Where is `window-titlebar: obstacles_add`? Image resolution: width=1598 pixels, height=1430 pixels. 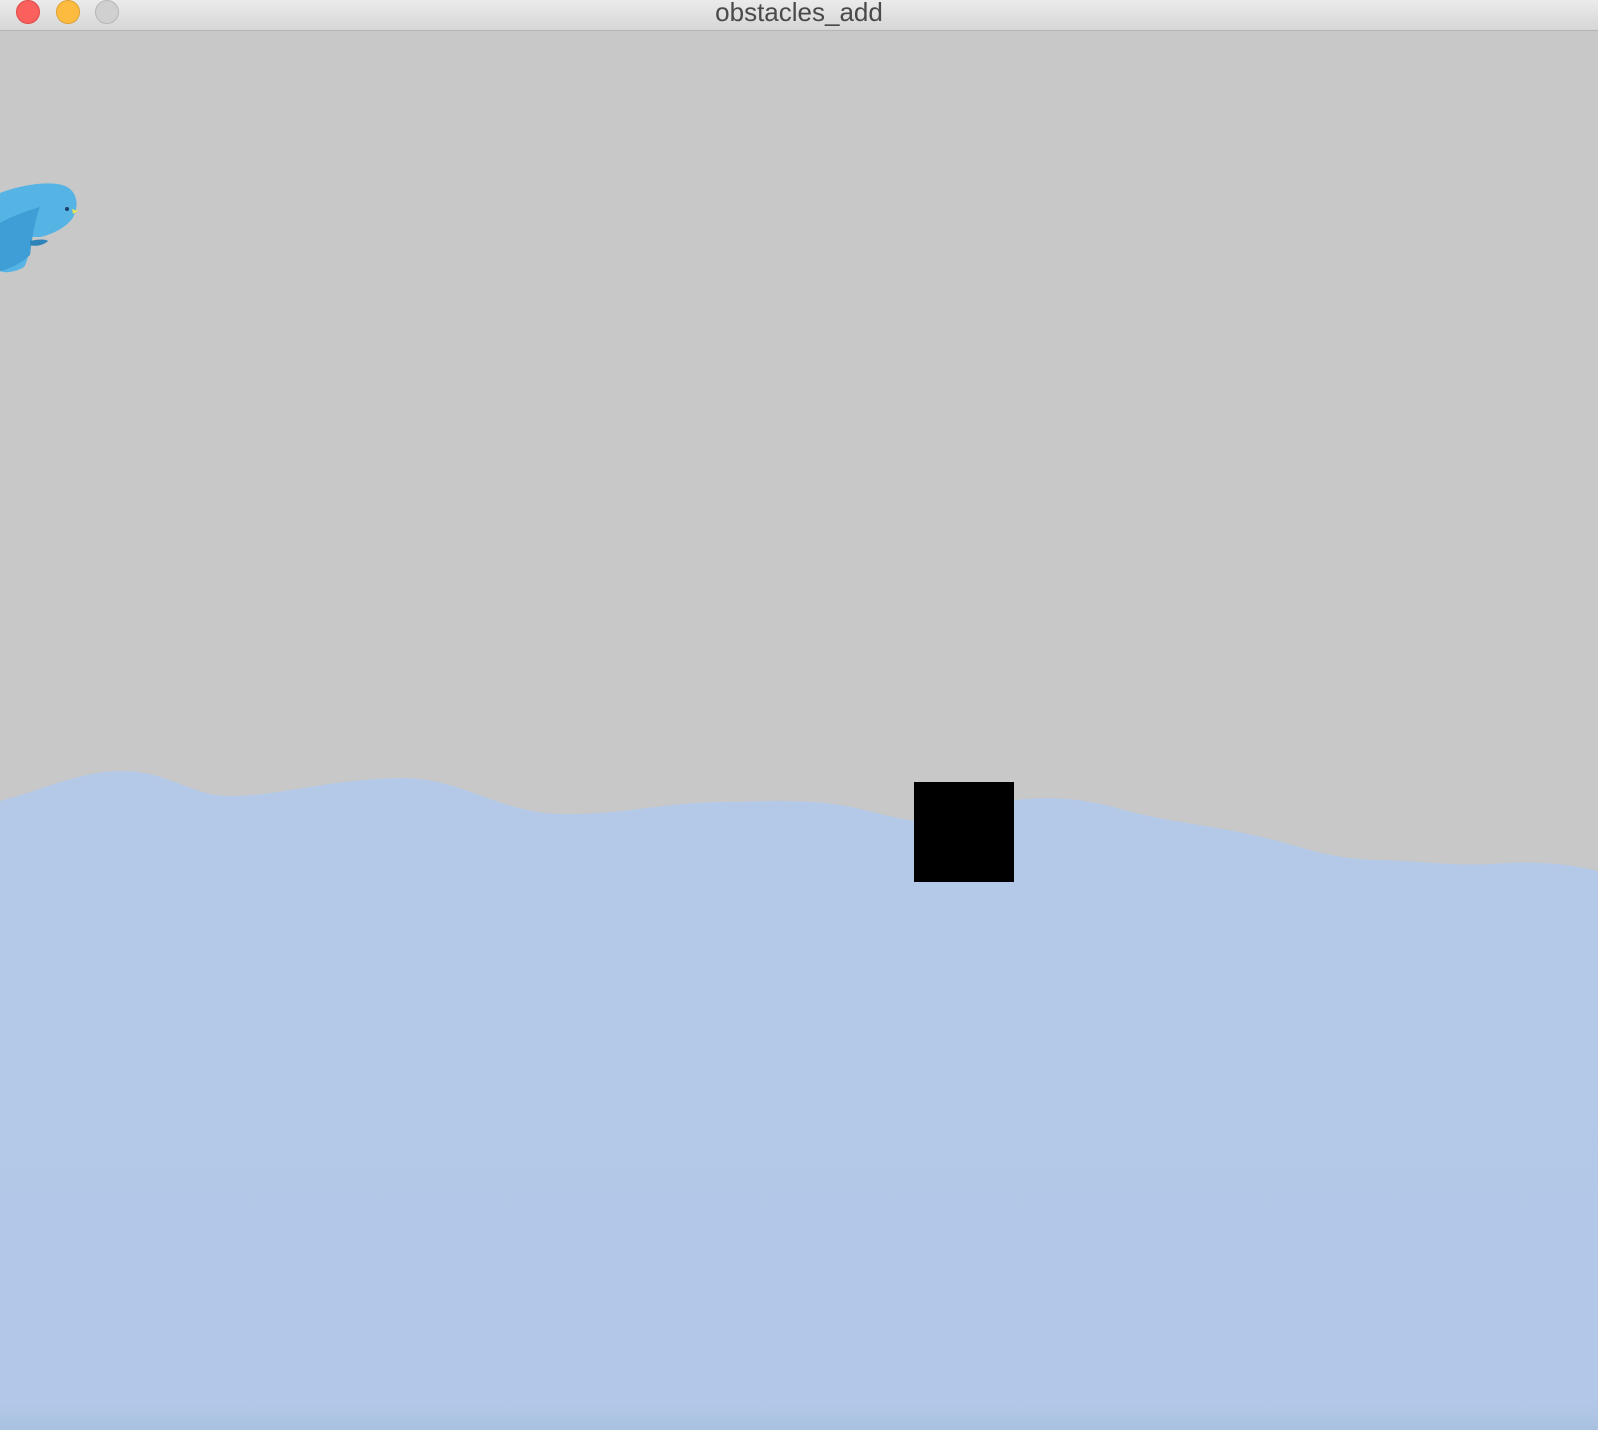
window-titlebar: obstacles_add is located at coordinates (799, 15).